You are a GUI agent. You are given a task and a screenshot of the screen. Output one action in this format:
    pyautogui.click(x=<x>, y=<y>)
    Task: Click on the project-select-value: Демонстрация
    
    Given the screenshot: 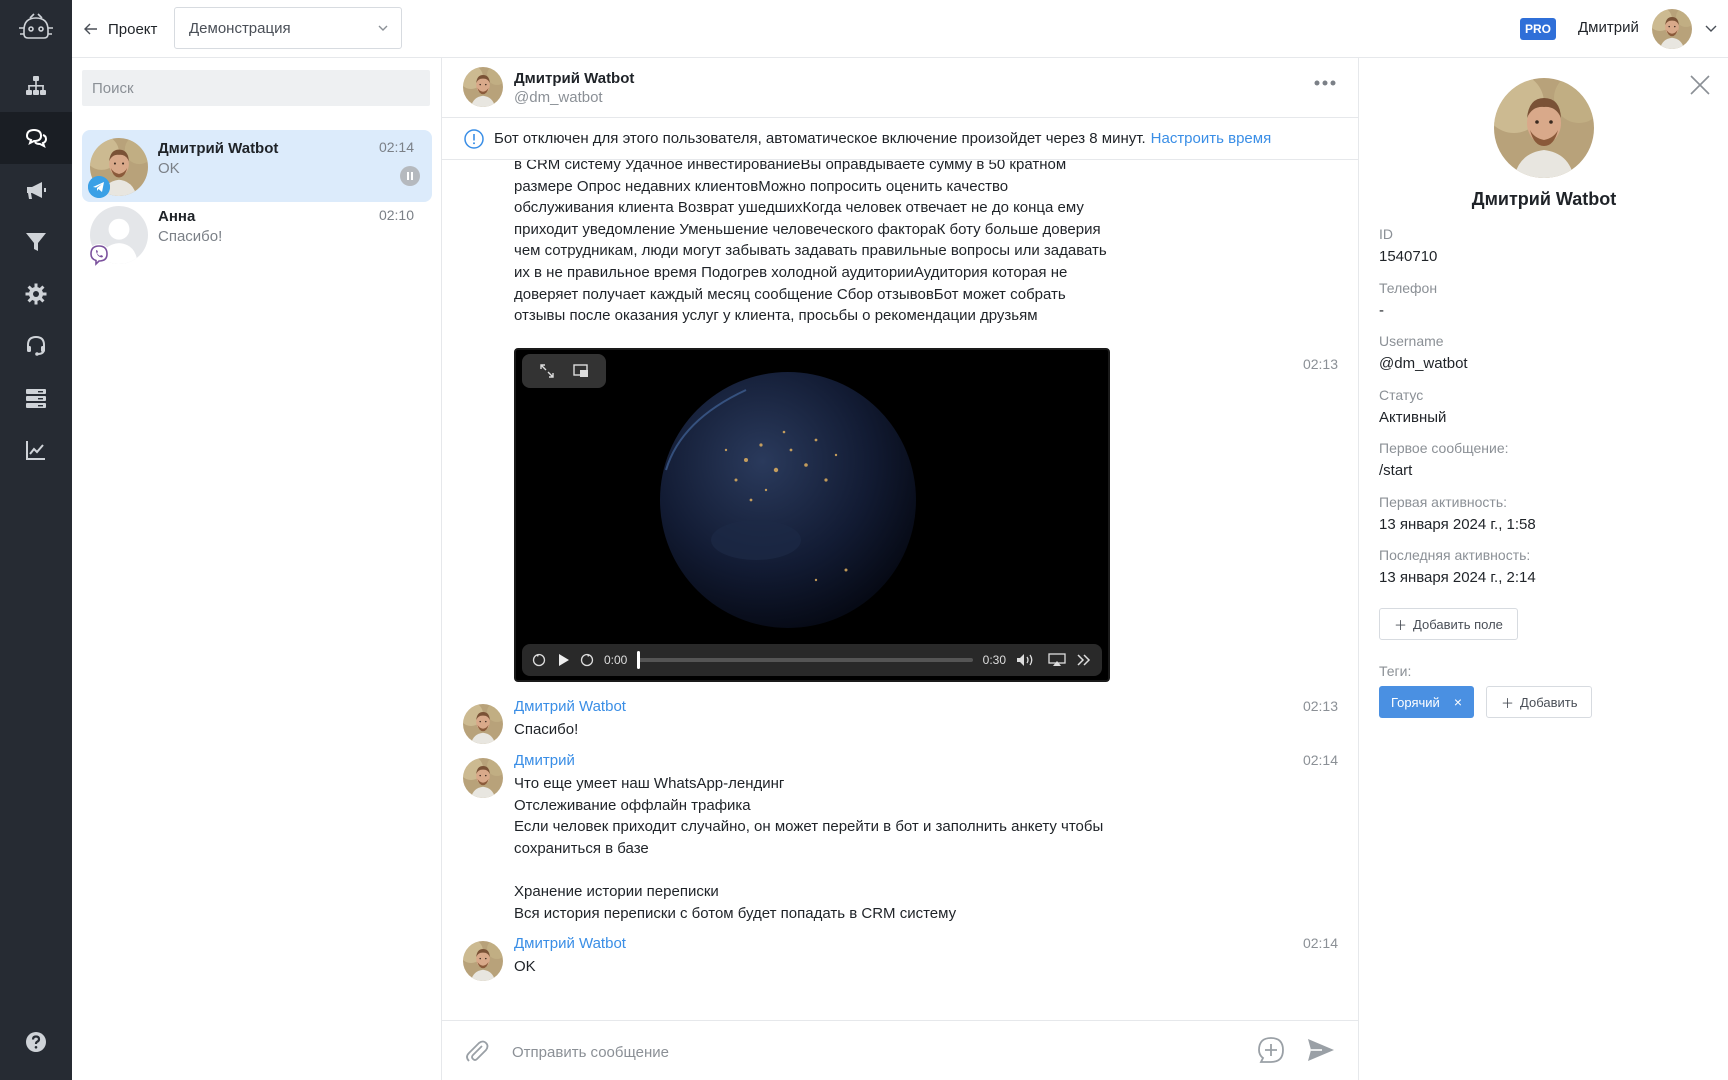 What is the action you would take?
    pyautogui.click(x=240, y=28)
    